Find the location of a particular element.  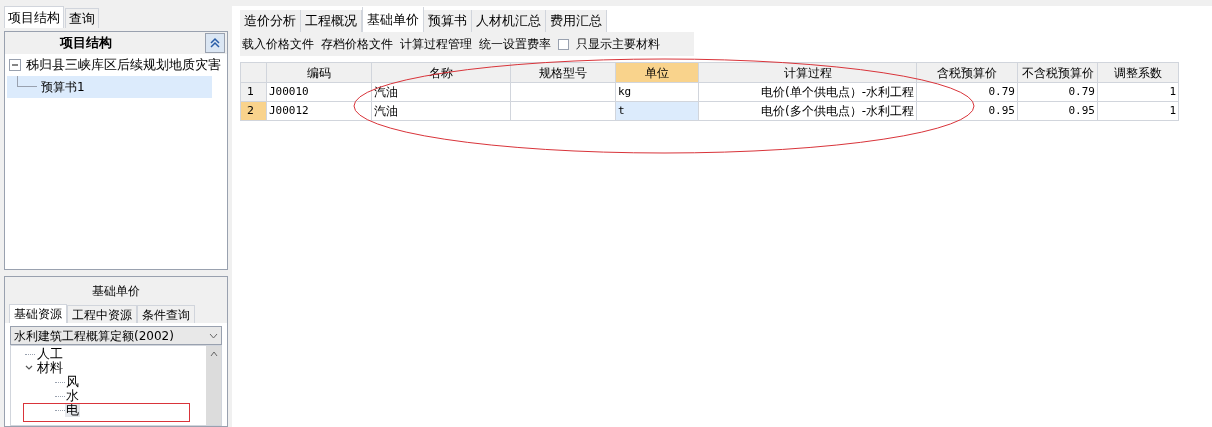

column-header: 调整系数 is located at coordinates (1138, 72).